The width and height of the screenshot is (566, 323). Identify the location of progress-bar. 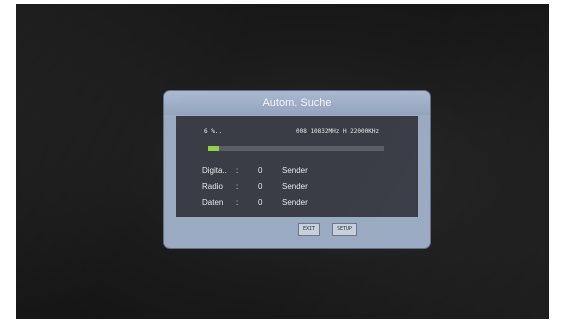
(296, 148).